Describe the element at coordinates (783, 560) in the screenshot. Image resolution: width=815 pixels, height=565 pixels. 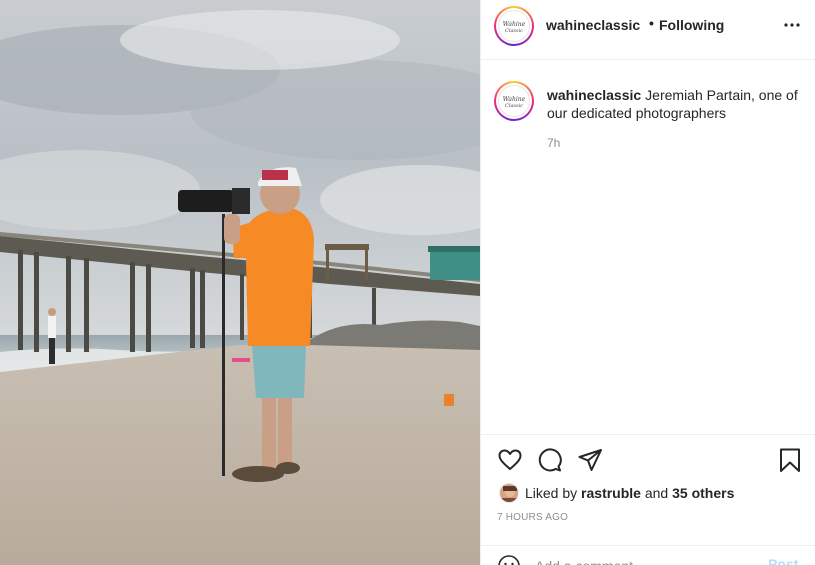
I see `post-comment-button: Post` at that location.